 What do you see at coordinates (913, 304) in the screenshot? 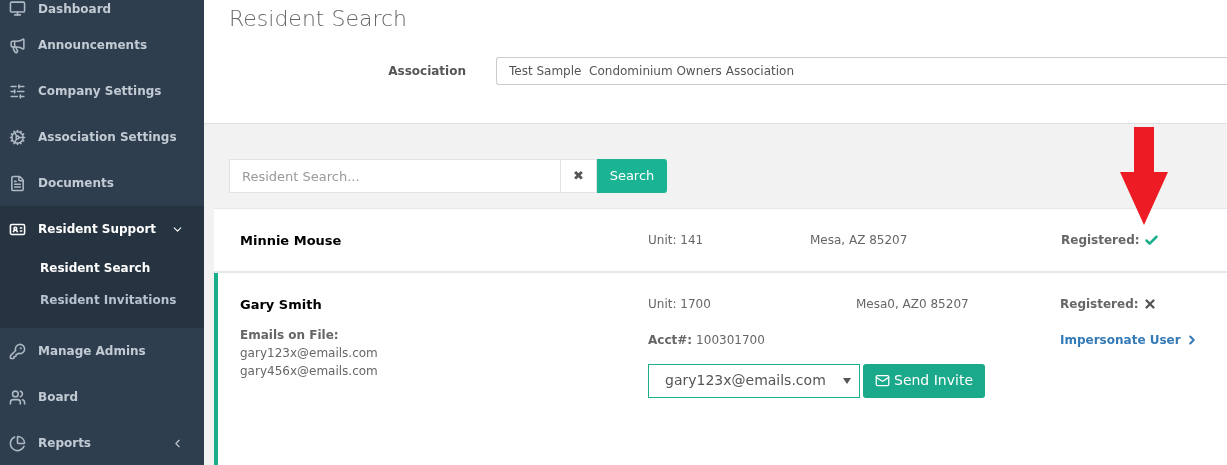
I see `city-text: Mesa0, AZ0 85207` at bounding box center [913, 304].